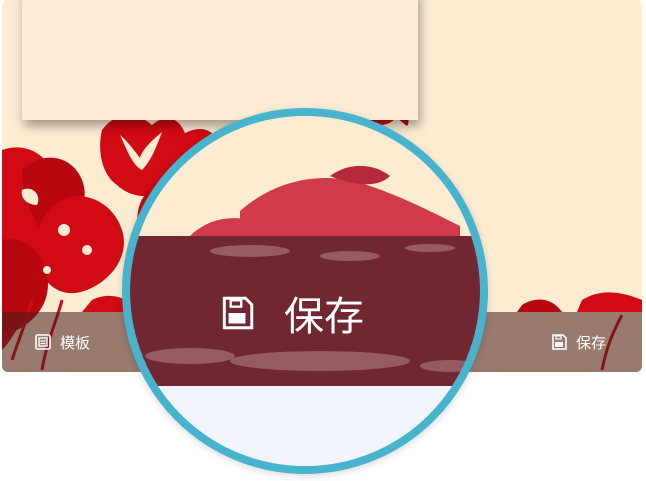  What do you see at coordinates (324, 317) in the screenshot?
I see `magnified-save-label: 保存` at bounding box center [324, 317].